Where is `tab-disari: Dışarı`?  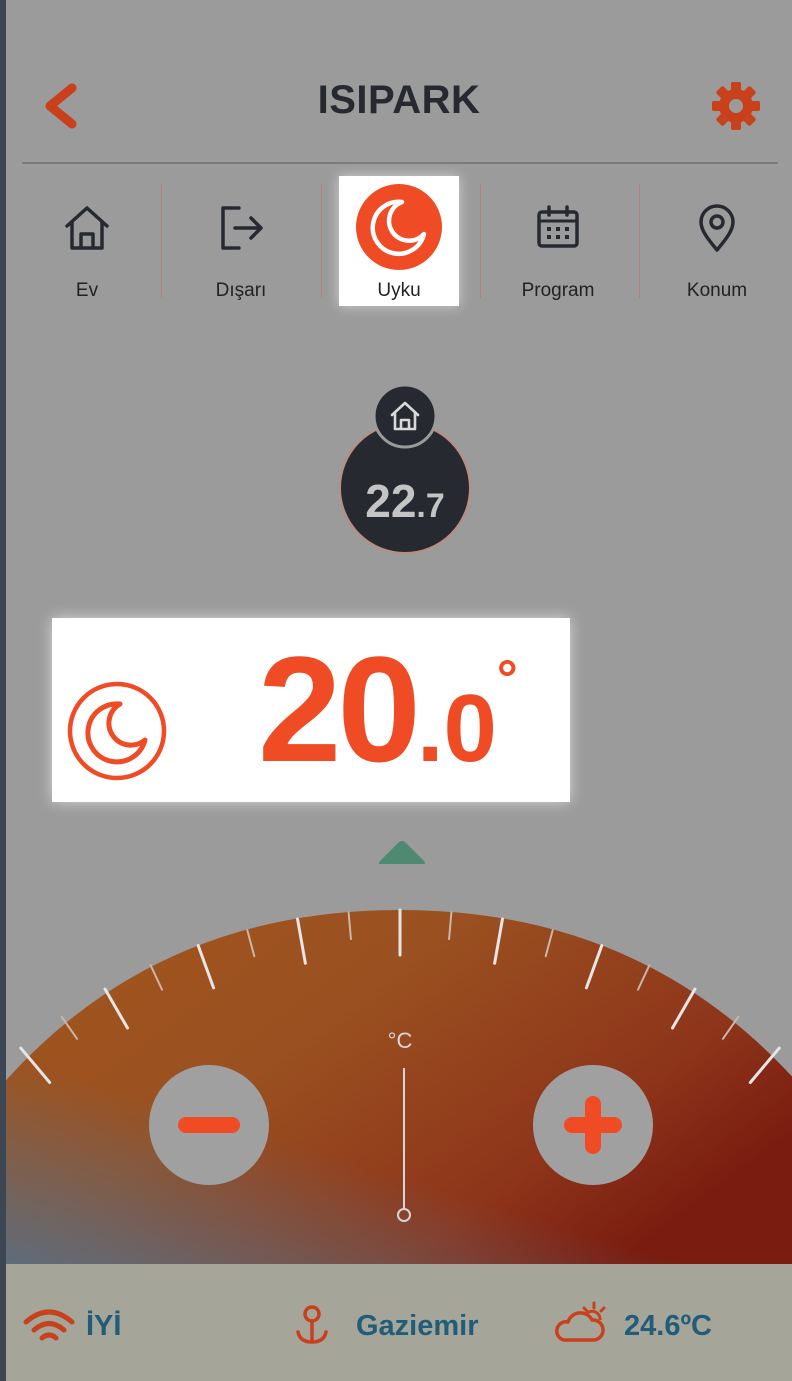 tab-disari: Dışarı is located at coordinates (241, 241).